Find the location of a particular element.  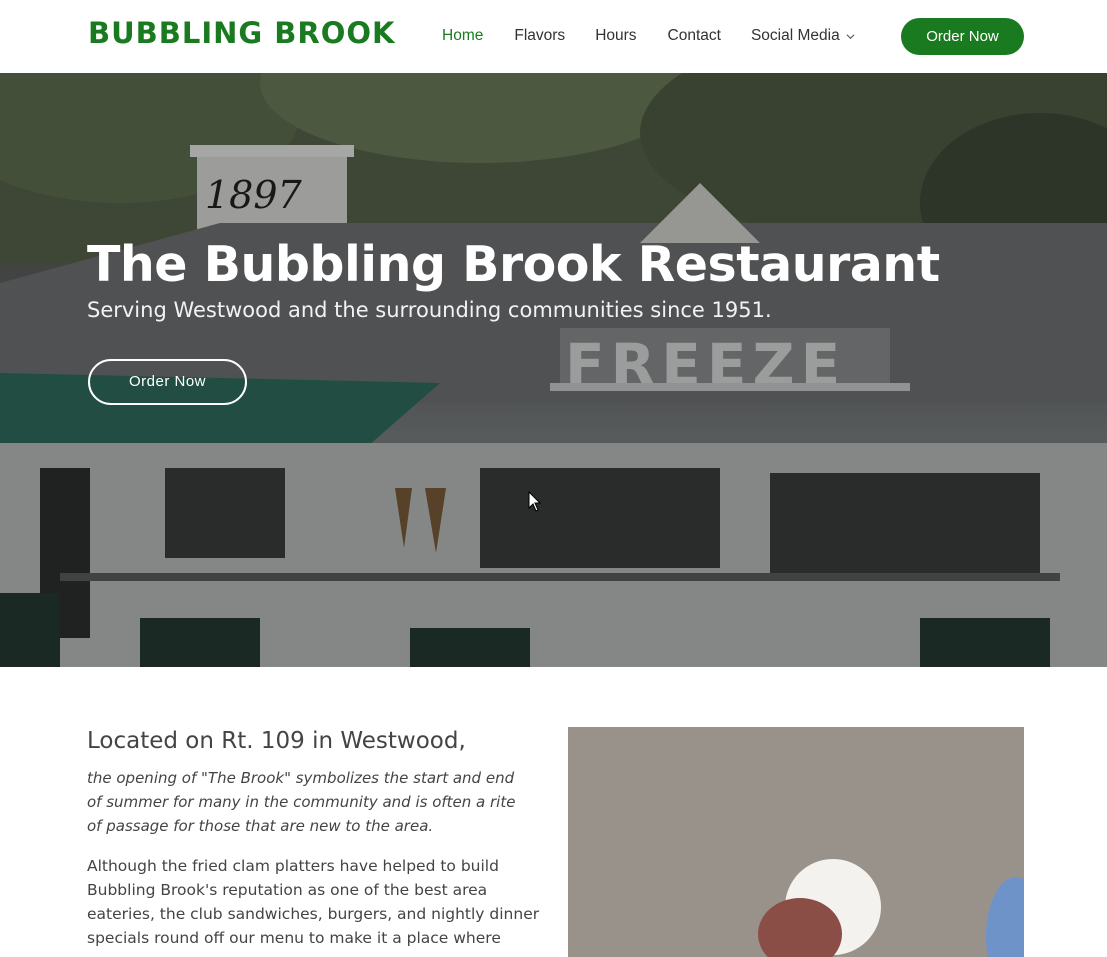

nav-flavors: Flavors is located at coordinates (539, 36).